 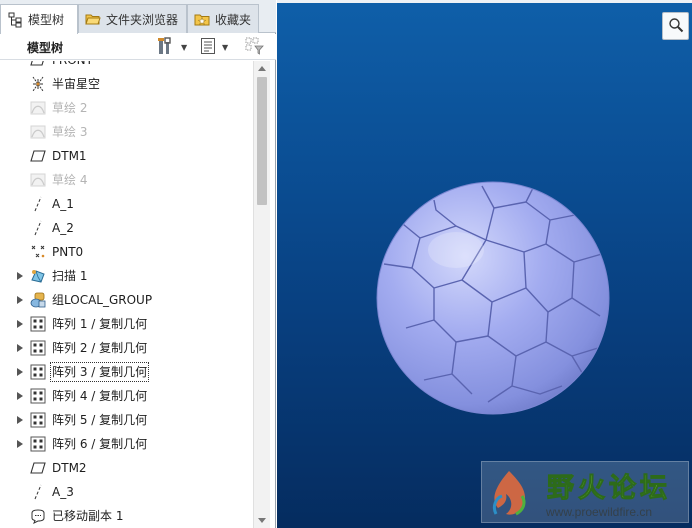 I want to click on navigator-tab-strip: 模型树 文件夹浏览器 收藏夹, so click(x=138, y=17).